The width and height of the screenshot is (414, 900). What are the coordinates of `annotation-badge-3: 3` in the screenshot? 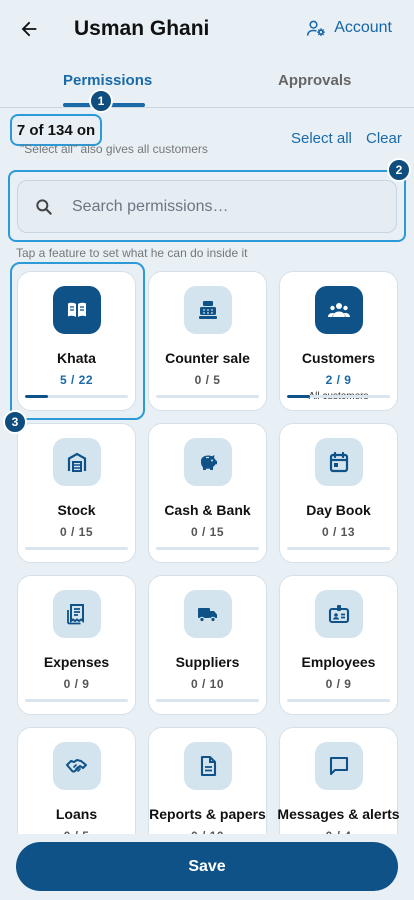 It's located at (15, 422).